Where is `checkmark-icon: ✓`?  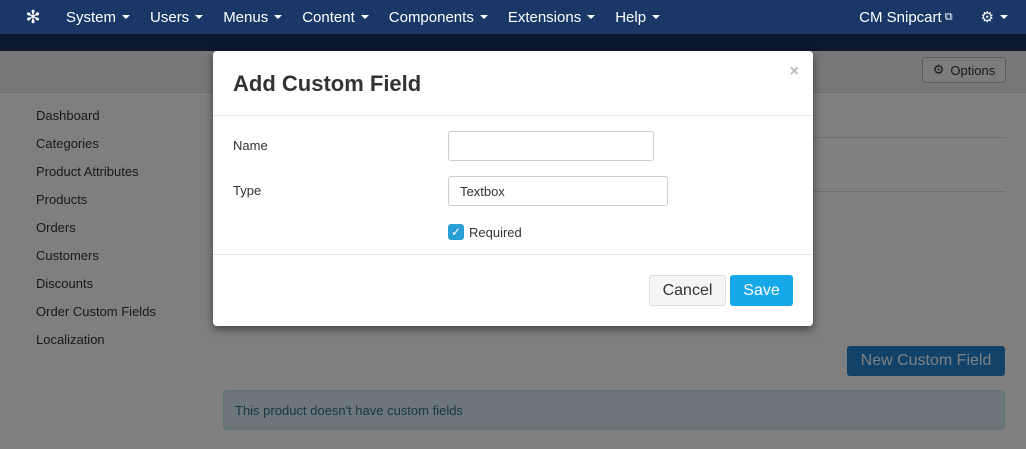 checkmark-icon: ✓ is located at coordinates (456, 232).